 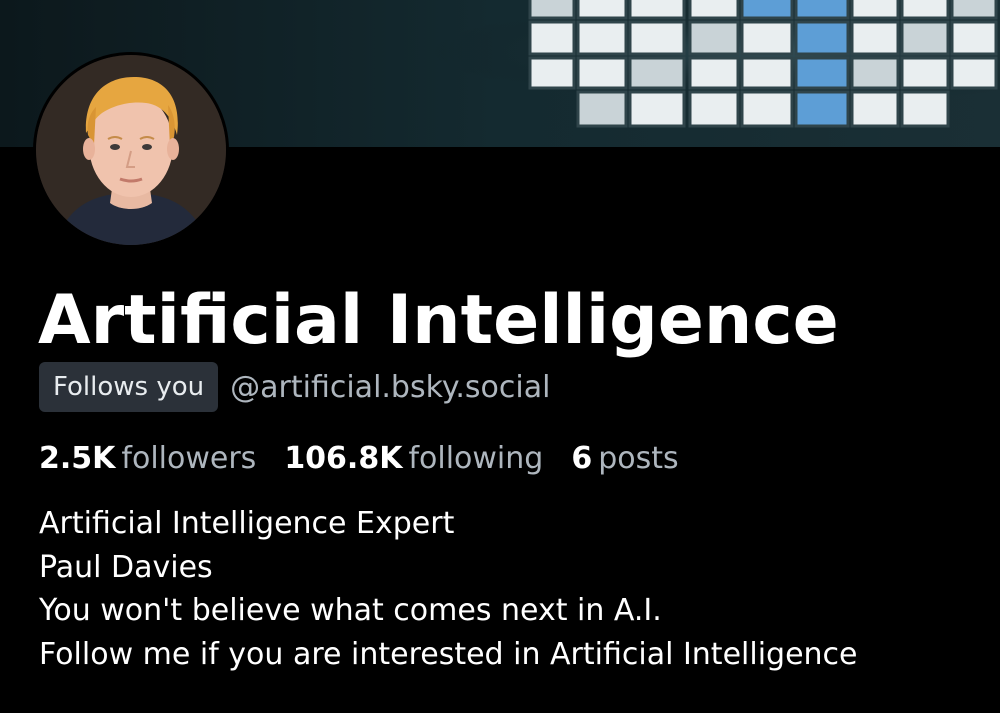 I want to click on posts-label: posts, so click(x=638, y=458).